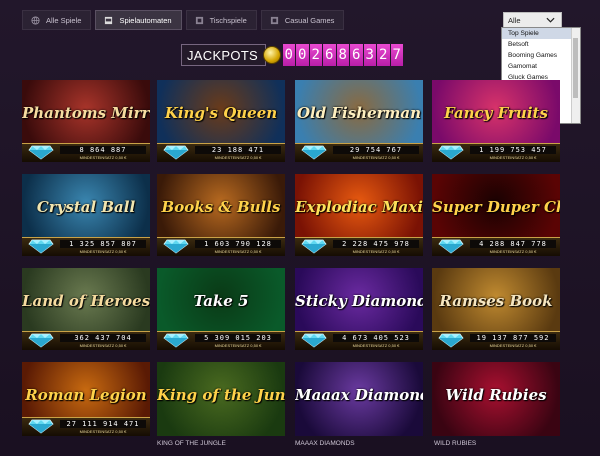  Describe the element at coordinates (369, 55) in the screenshot. I see `jackpot-digit: 3` at that location.